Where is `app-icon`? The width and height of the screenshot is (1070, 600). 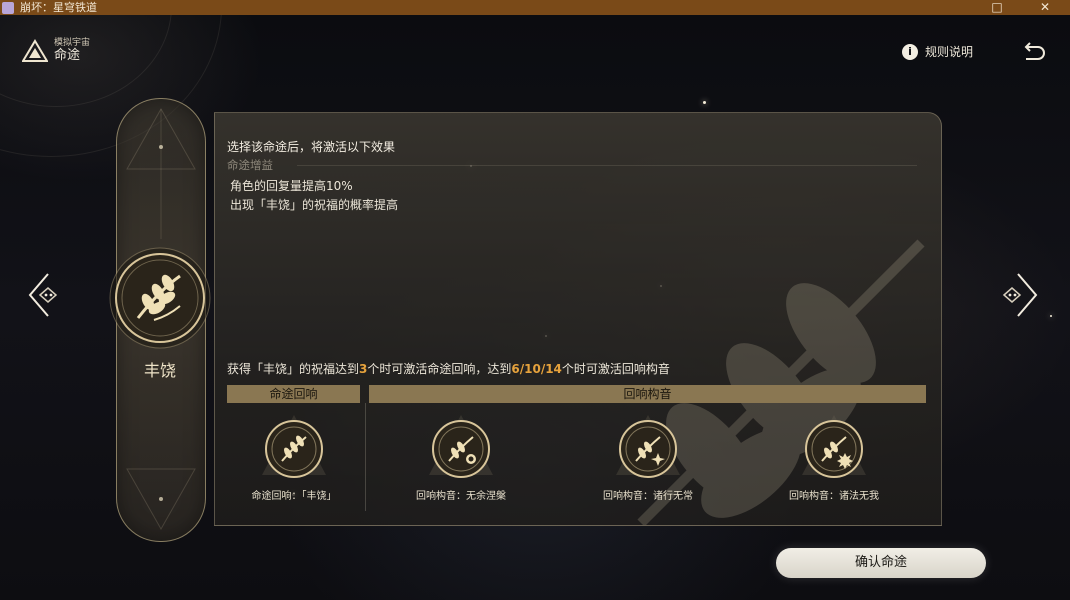
app-icon is located at coordinates (8, 7).